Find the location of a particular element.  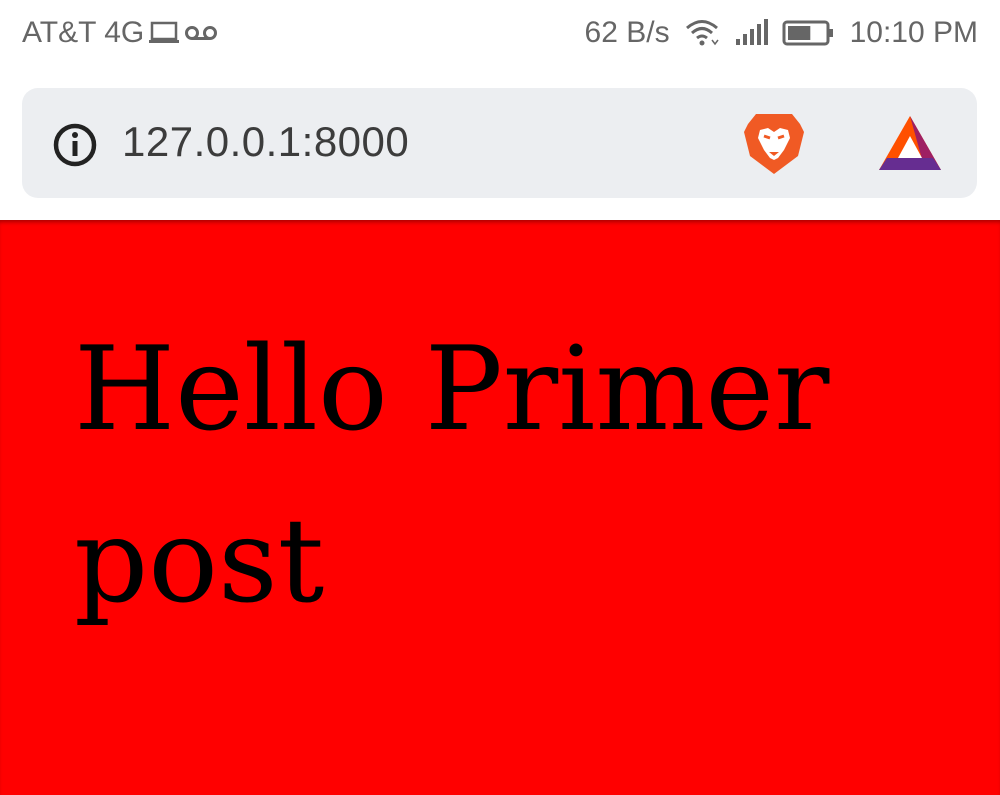

status-bar-right: 62 B/s 10:10 PM is located at coordinates (781, 33).